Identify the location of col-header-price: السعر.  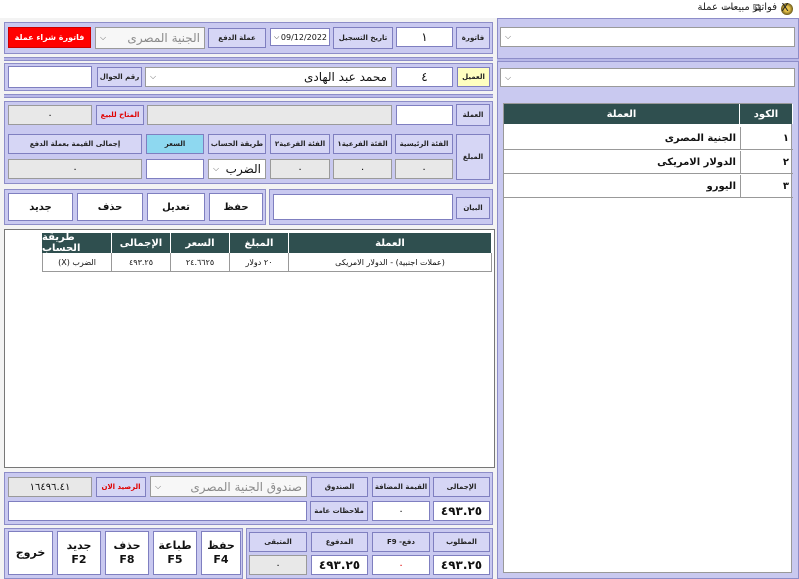
(200, 243).